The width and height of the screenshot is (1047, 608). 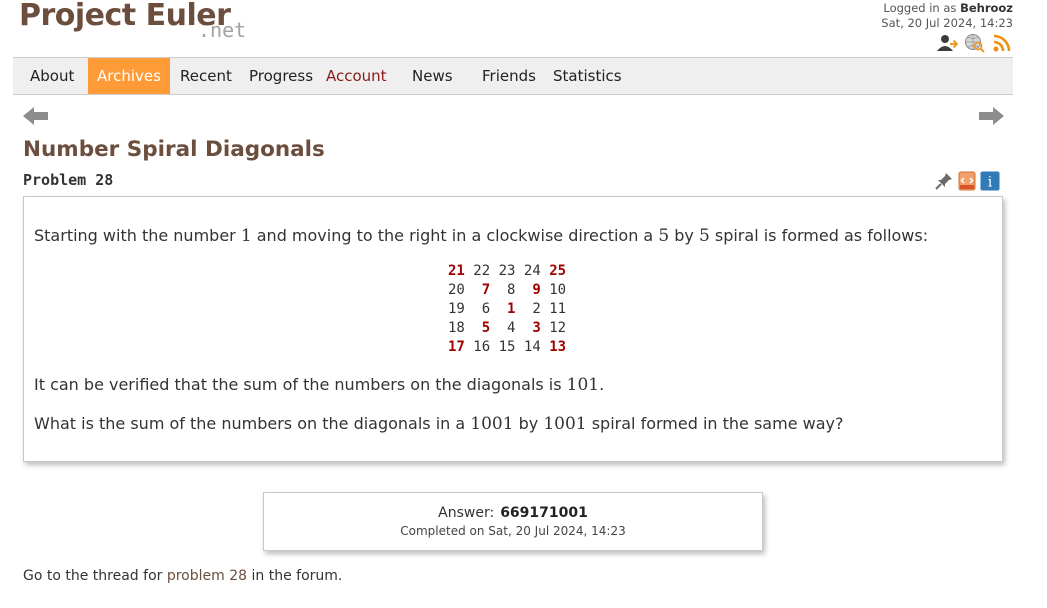 I want to click on spiral-cell: 1, so click(x=507, y=309).